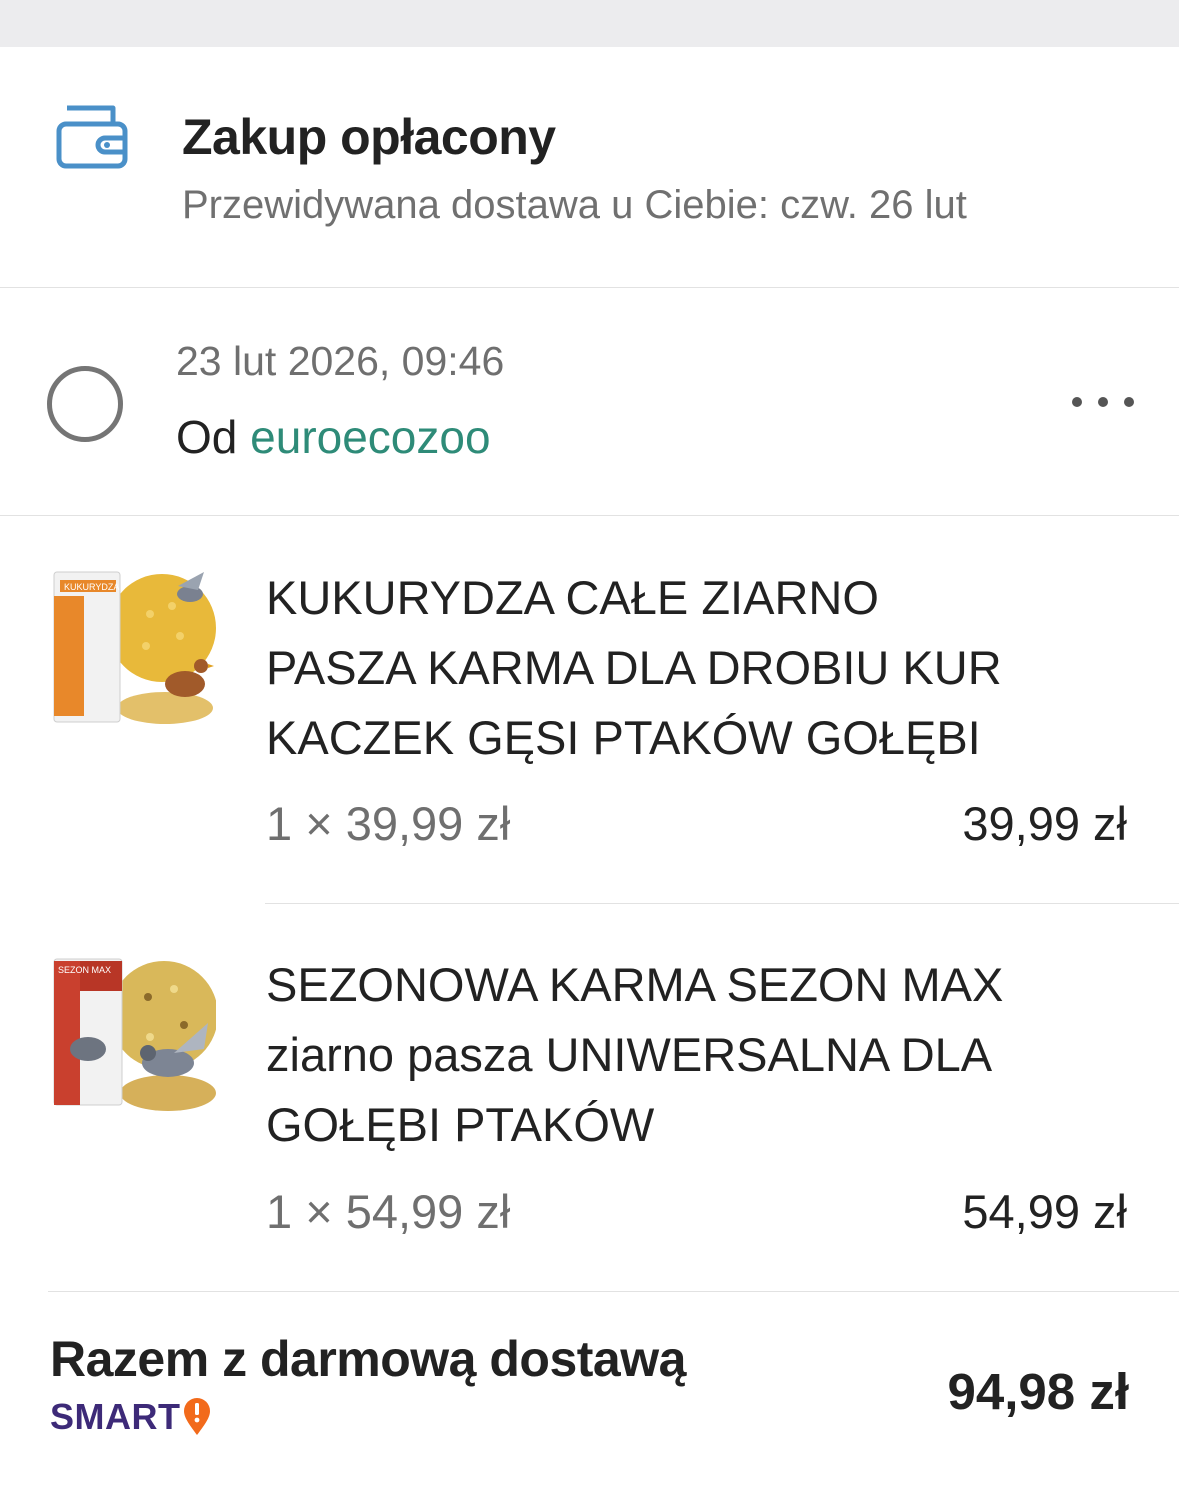 The height and width of the screenshot is (1489, 1179). Describe the element at coordinates (133, 649) in the screenshot. I see `product-image-corn: KUKURYDZA` at that location.